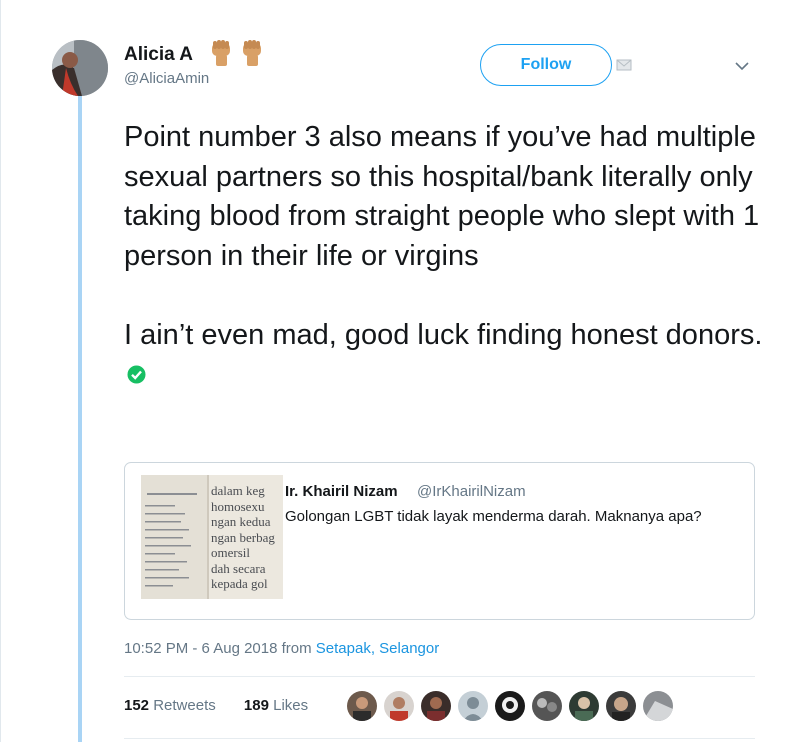 This screenshot has width=800, height=742. Describe the element at coordinates (624, 65) in the screenshot. I see `envelope-icon` at that location.